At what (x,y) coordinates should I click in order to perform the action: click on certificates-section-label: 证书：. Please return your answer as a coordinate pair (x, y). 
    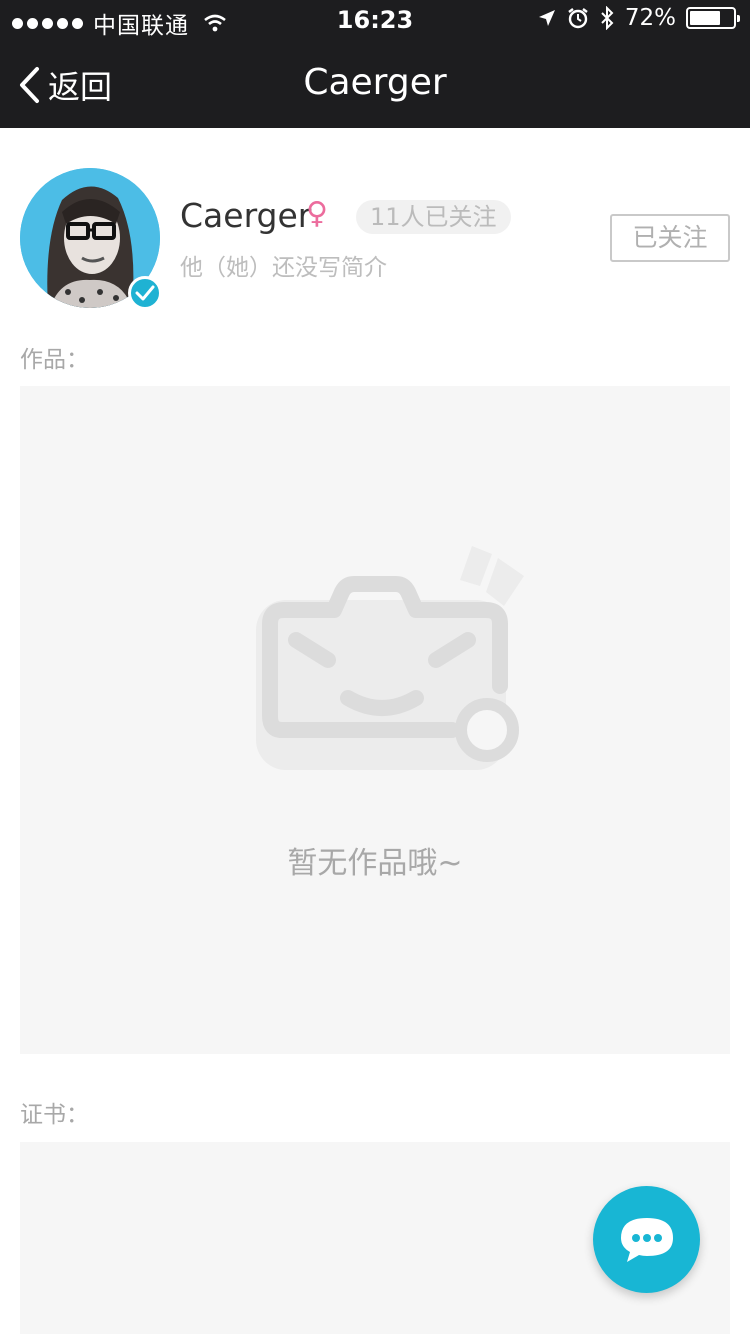
    Looking at the image, I should click on (54, 1115).